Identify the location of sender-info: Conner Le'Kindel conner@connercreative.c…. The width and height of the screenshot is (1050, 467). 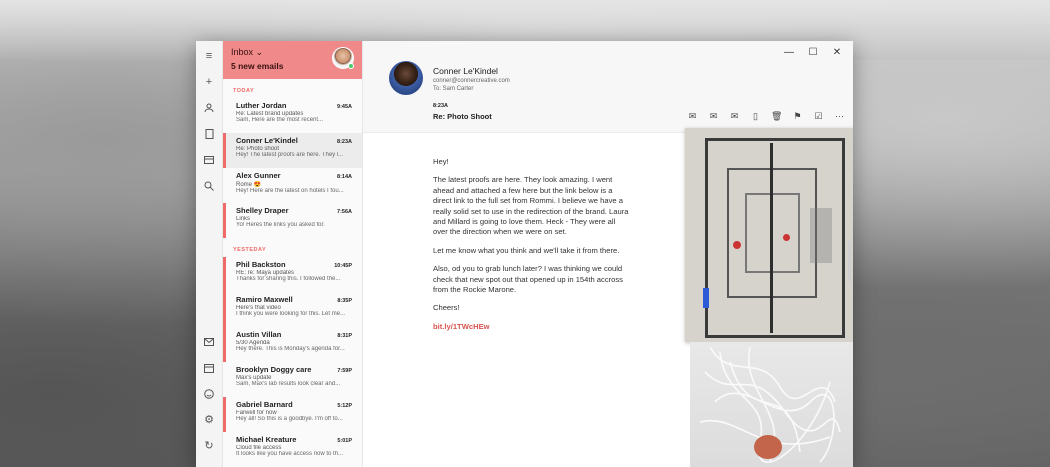
(471, 79).